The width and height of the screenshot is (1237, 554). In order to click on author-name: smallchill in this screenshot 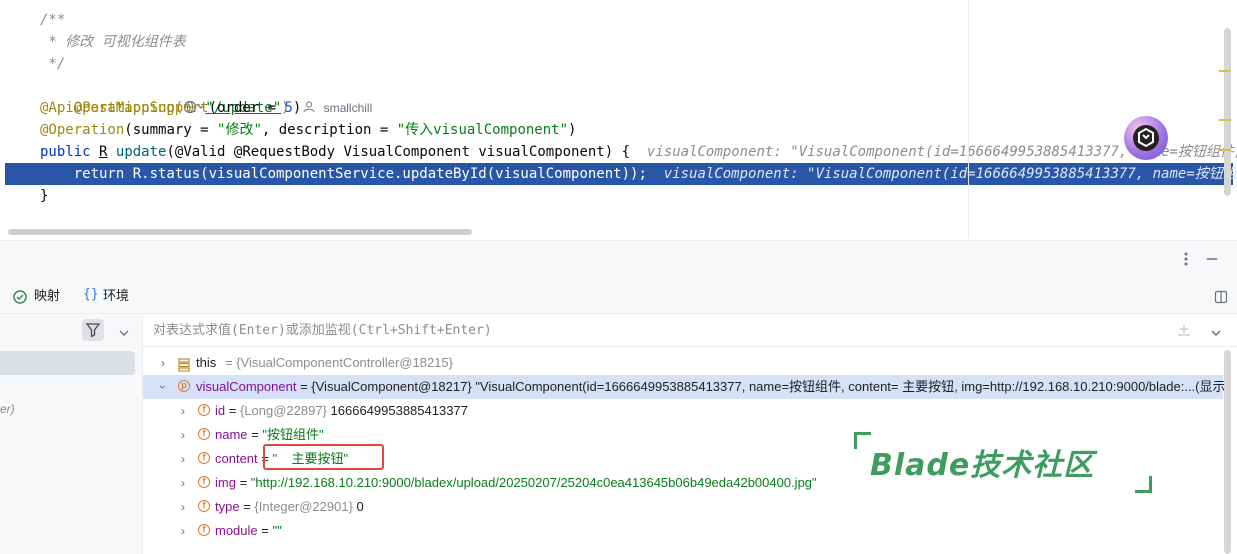, I will do `click(348, 108)`.